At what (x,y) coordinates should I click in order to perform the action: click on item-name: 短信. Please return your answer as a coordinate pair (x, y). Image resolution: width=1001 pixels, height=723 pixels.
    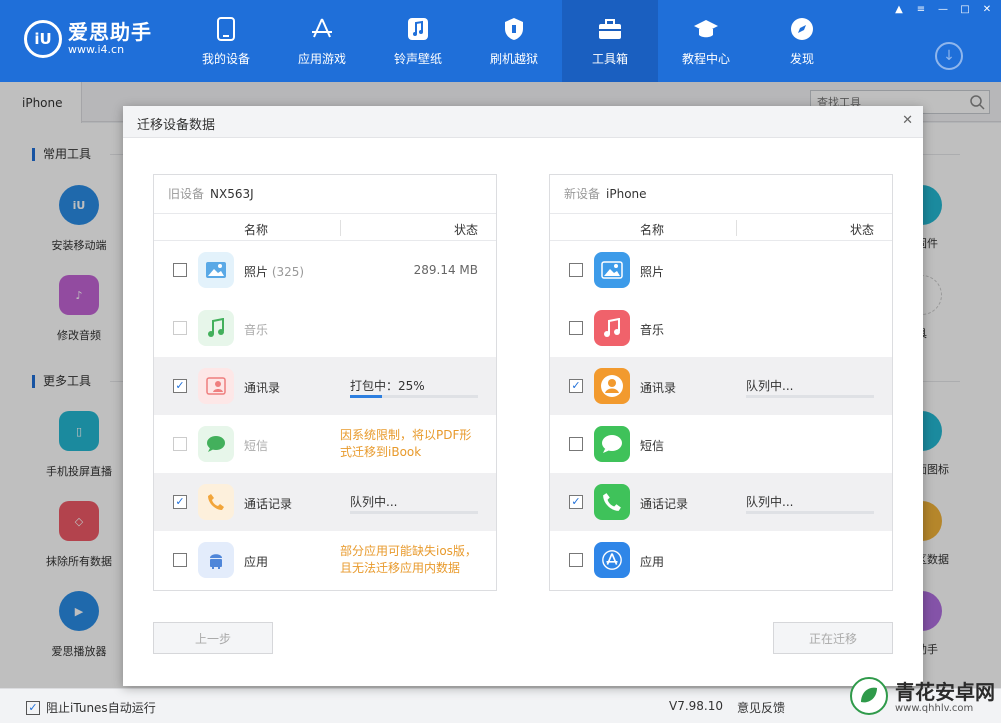
    Looking at the image, I should click on (256, 446).